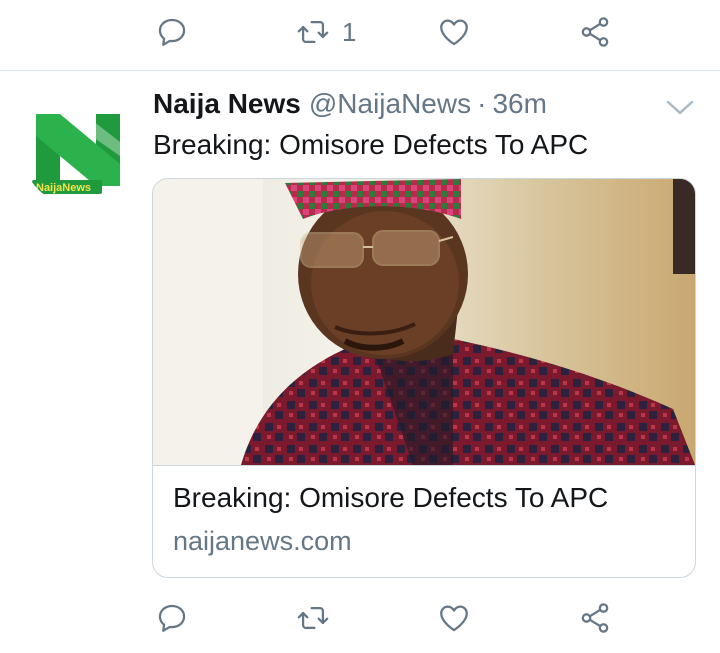 This screenshot has height=653, width=720. I want to click on retweet-button, so click(313, 618).